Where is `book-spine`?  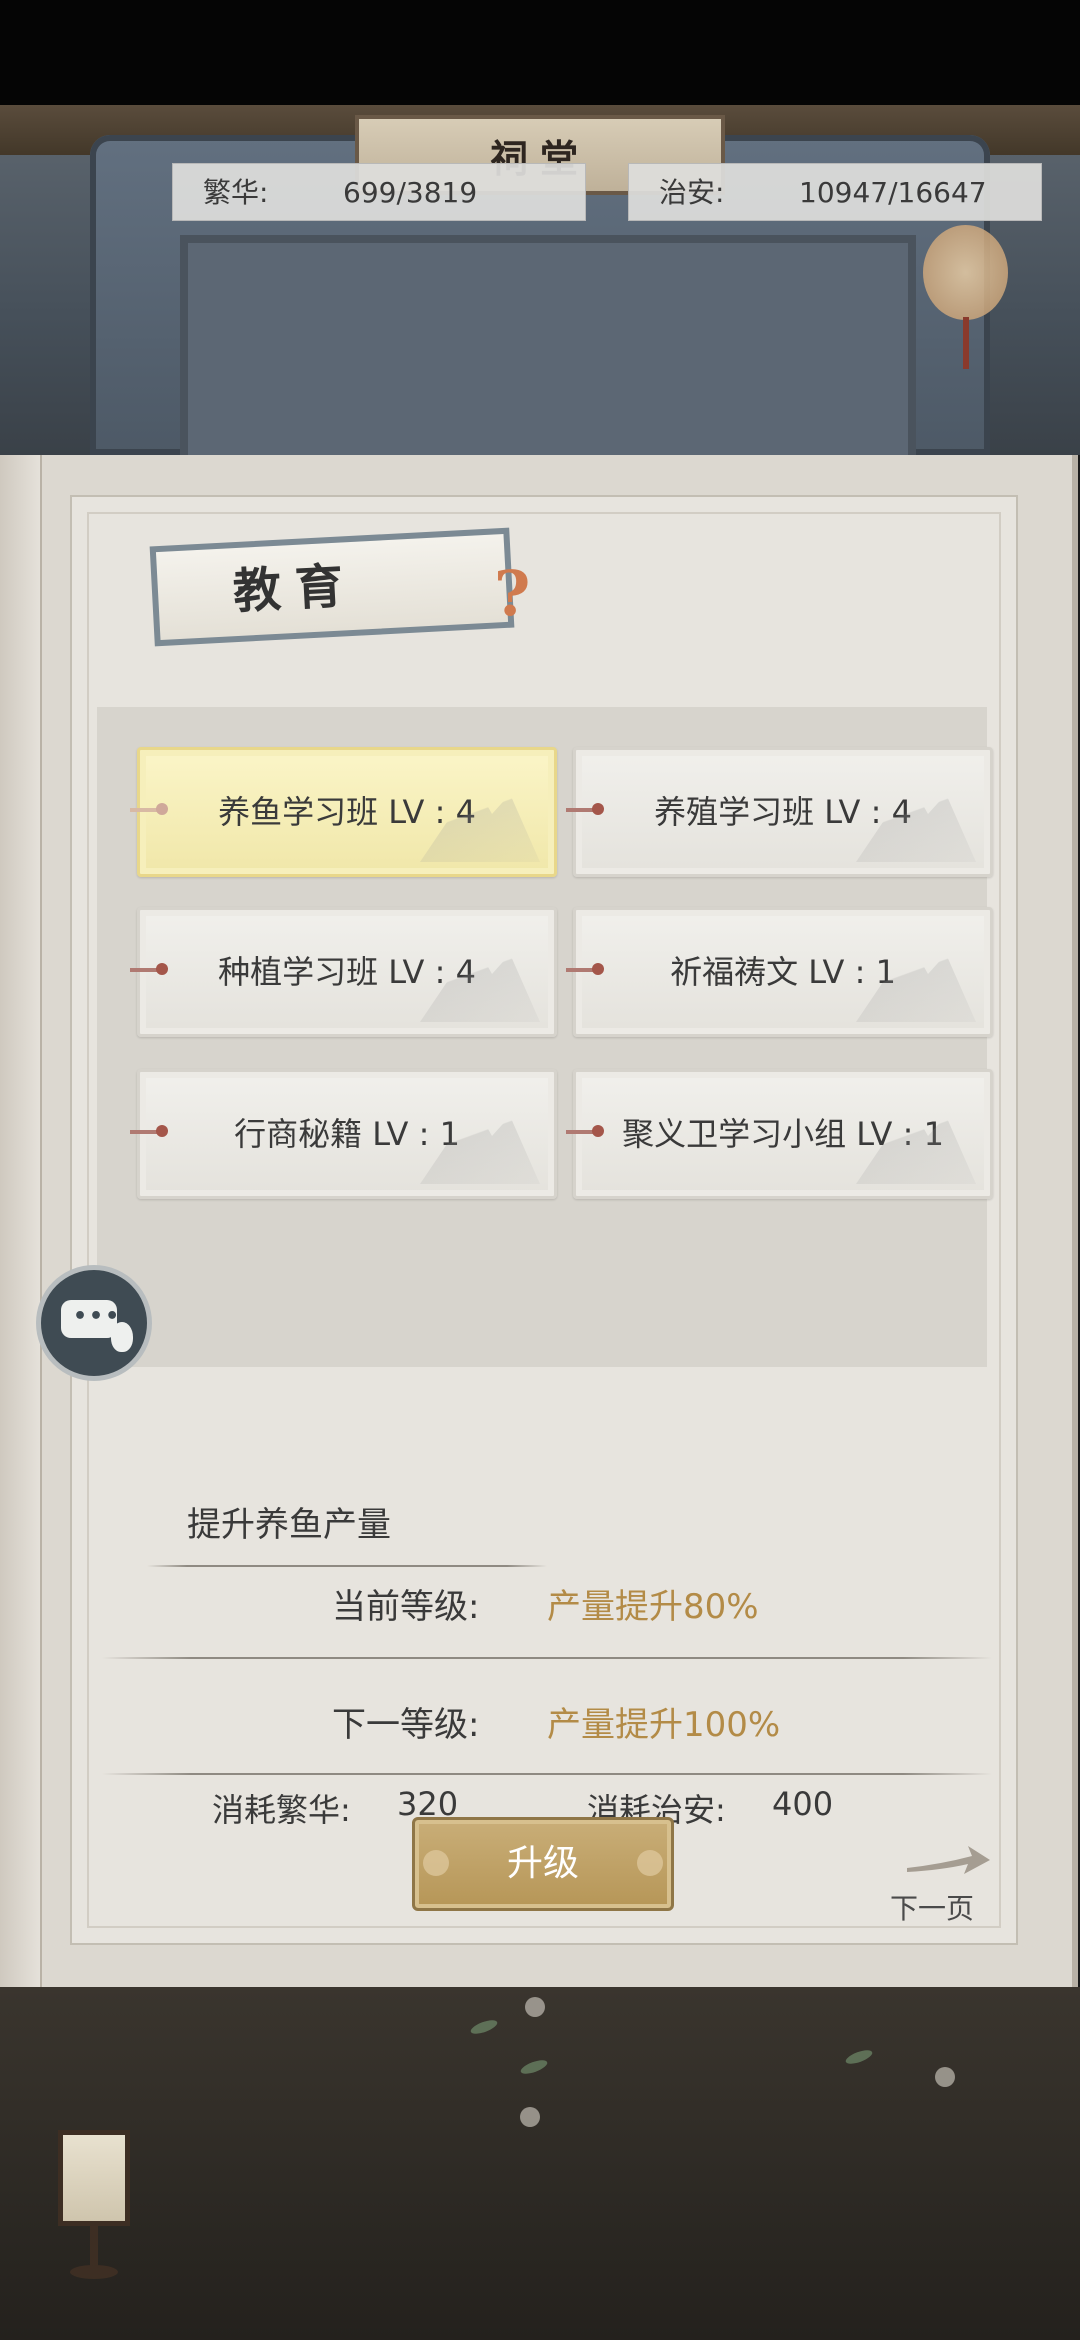
book-spine is located at coordinates (21, 1221).